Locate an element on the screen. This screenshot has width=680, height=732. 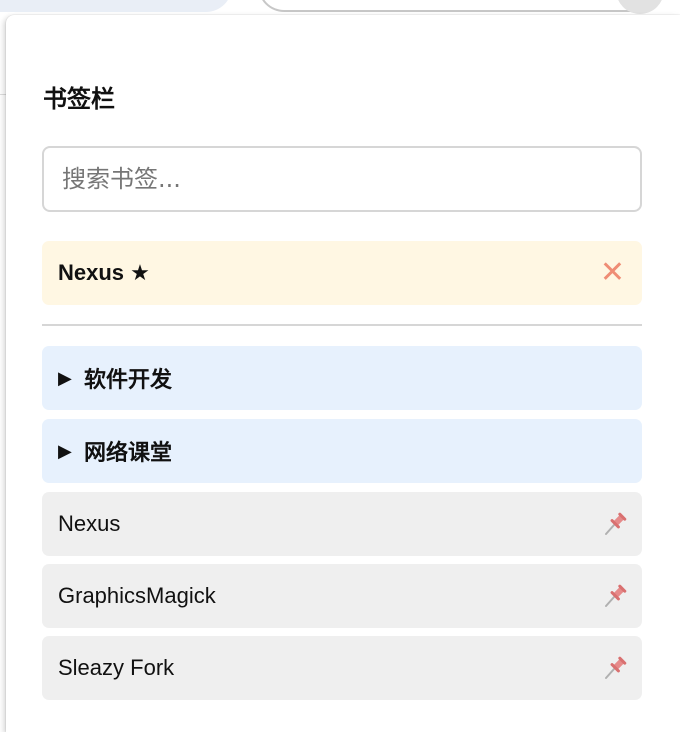
search-input is located at coordinates (342, 179).